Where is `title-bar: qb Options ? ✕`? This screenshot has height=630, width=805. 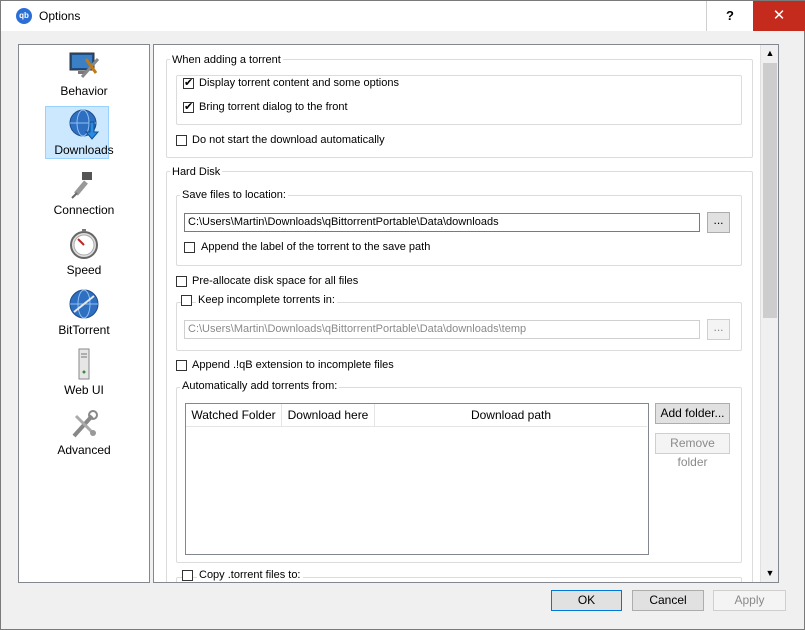
title-bar: qb Options ? ✕ is located at coordinates (403, 16).